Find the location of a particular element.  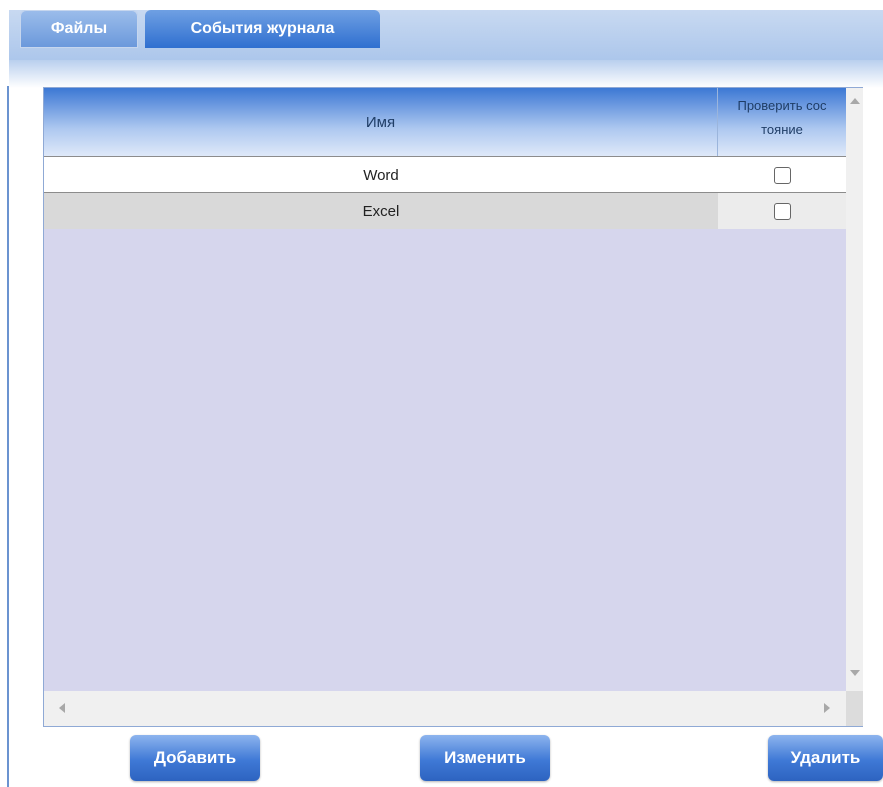

grid-header: Имя Проверить сос тояние is located at coordinates (445, 122).